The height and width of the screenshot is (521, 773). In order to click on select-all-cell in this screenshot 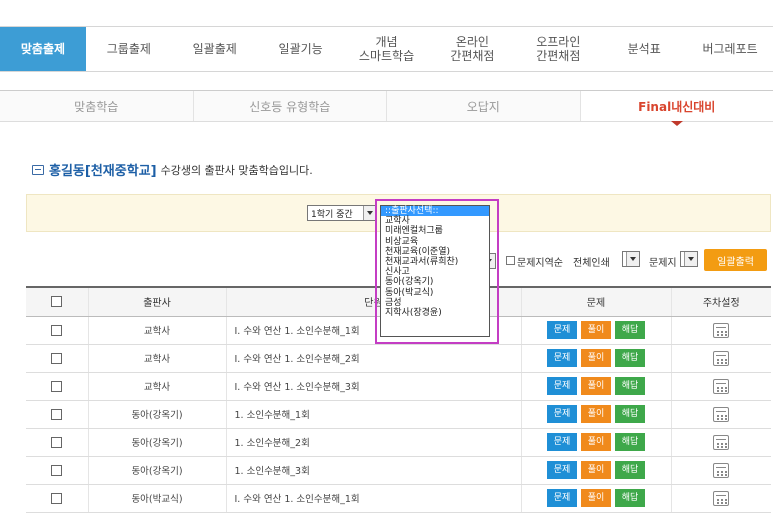, I will do `click(57, 301)`.